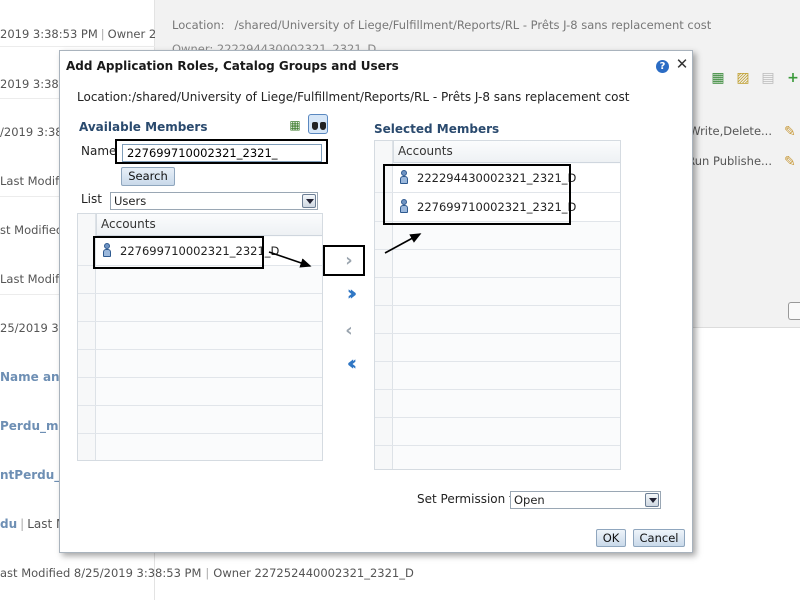 The image size is (800, 600). I want to click on background-row: 2019 3:38:53 PM|Owner 2222, so click(77, 34).